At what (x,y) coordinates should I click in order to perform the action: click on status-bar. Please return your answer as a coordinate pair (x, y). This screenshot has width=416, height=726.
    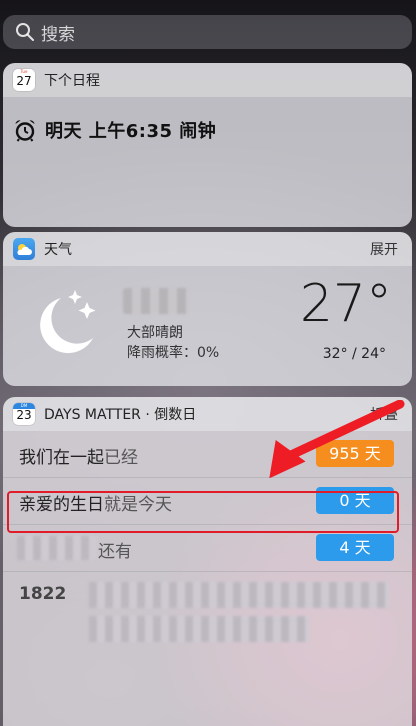
    Looking at the image, I should click on (208, 4).